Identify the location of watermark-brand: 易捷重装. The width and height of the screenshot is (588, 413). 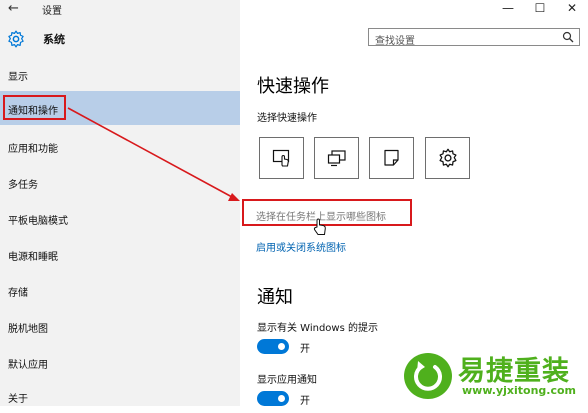
(514, 371).